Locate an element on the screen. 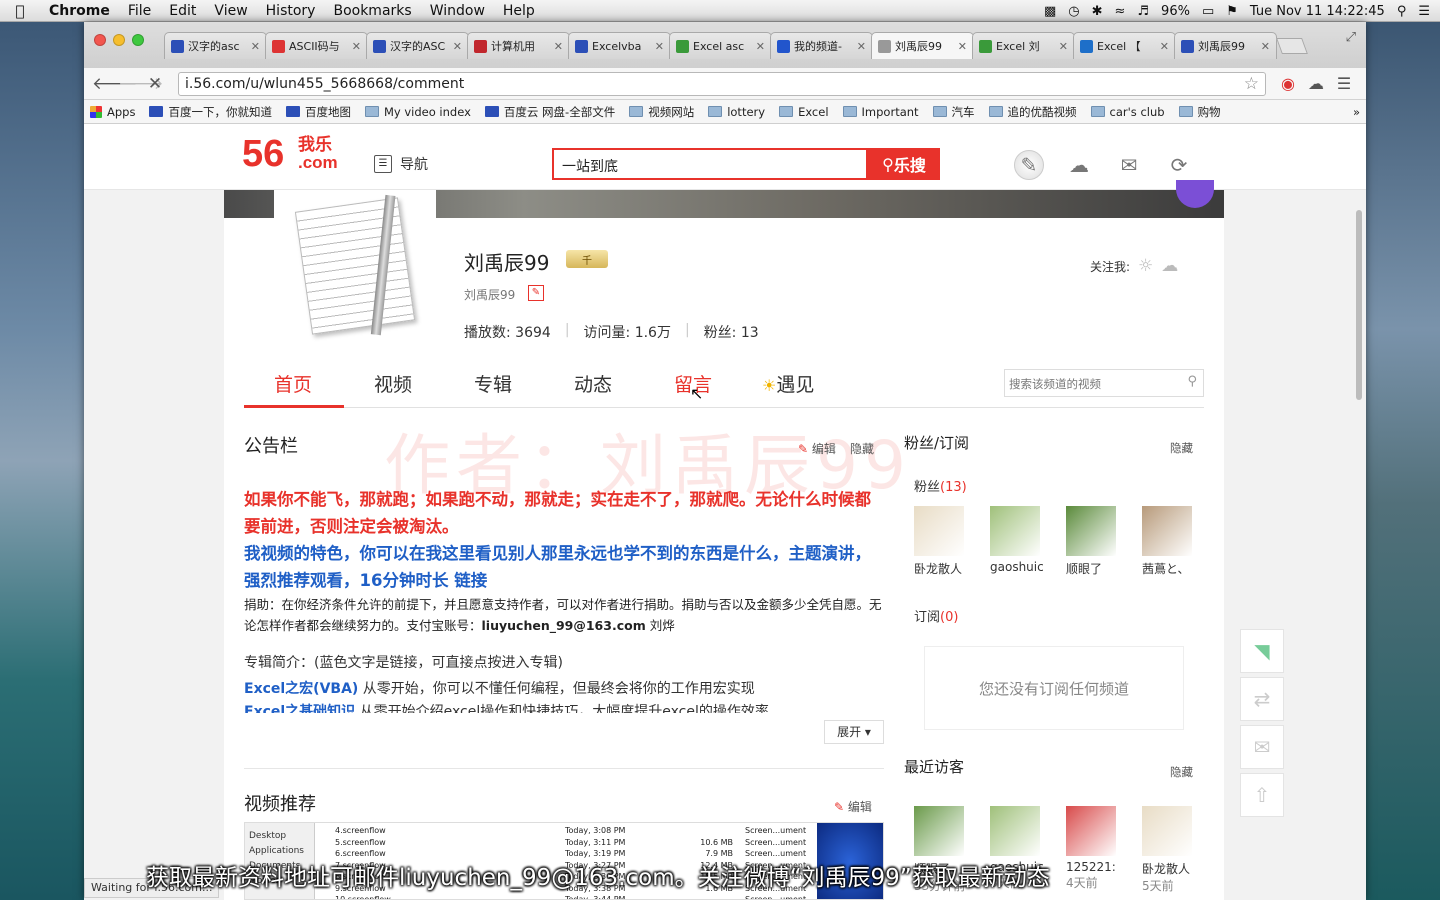 This screenshot has width=1440, height=900. menu-bookmarks: Bookmarks is located at coordinates (372, 11).